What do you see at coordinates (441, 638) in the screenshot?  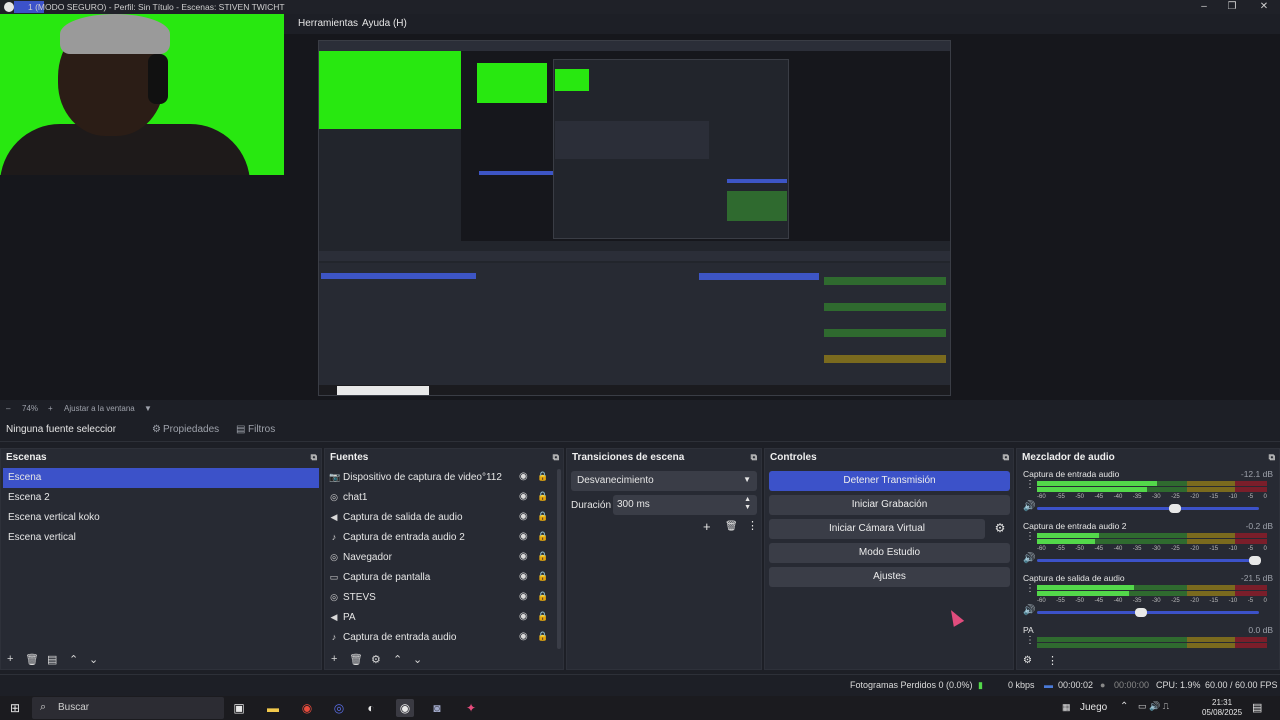 I see `source-item: ♪ Captura de entrada audio ◉ 🔒` at bounding box center [441, 638].